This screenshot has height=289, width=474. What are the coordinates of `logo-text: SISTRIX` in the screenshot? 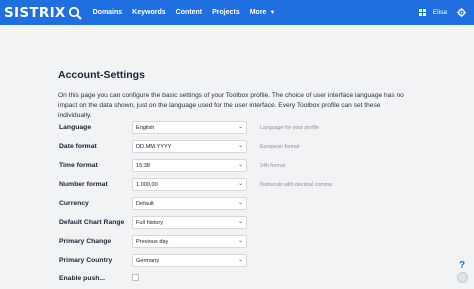 It's located at (35, 12).